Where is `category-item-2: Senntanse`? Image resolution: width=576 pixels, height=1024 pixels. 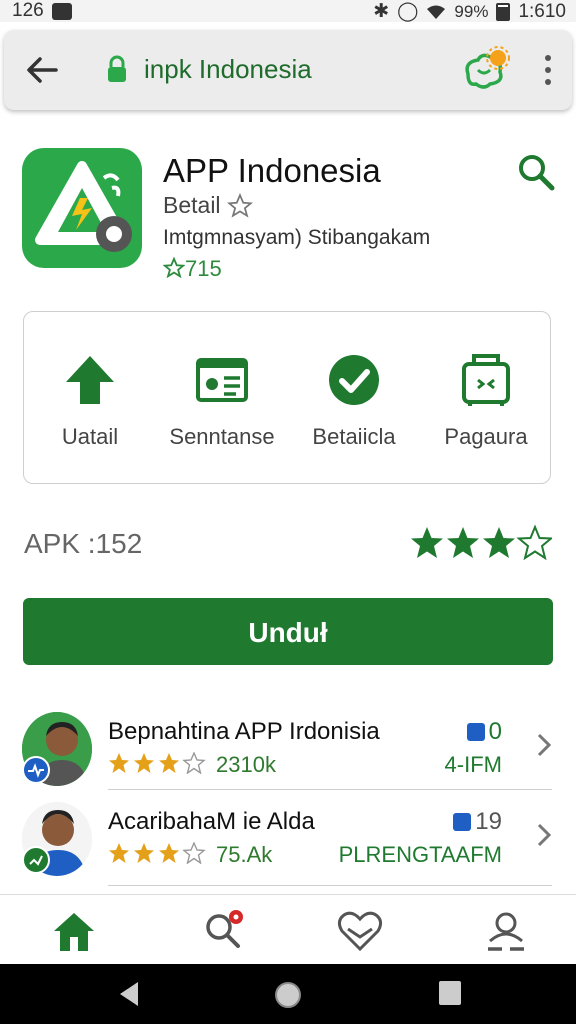
category-item-2: Senntanse is located at coordinates (222, 398).